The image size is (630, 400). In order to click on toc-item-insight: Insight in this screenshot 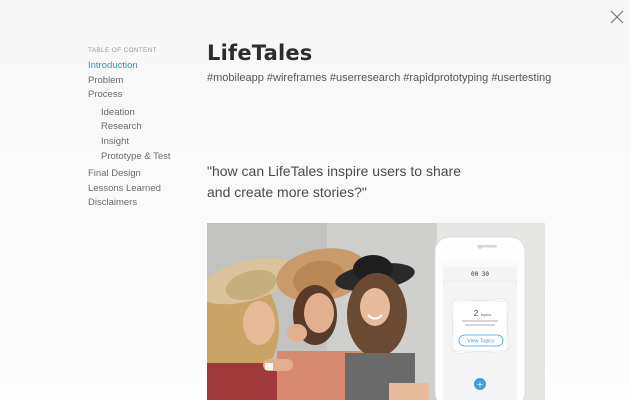, I will do `click(143, 142)`.